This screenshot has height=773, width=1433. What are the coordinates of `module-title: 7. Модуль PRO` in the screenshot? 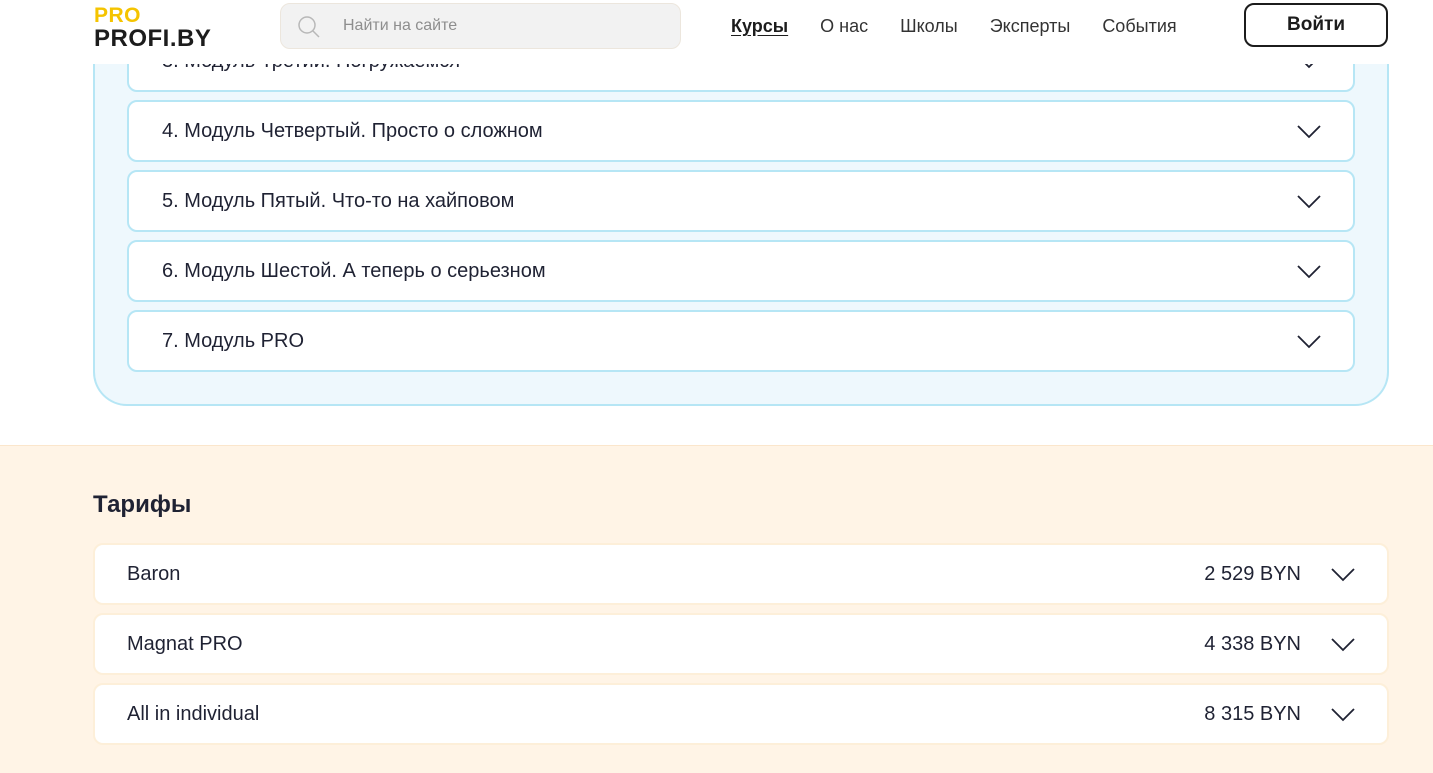 It's located at (233, 341).